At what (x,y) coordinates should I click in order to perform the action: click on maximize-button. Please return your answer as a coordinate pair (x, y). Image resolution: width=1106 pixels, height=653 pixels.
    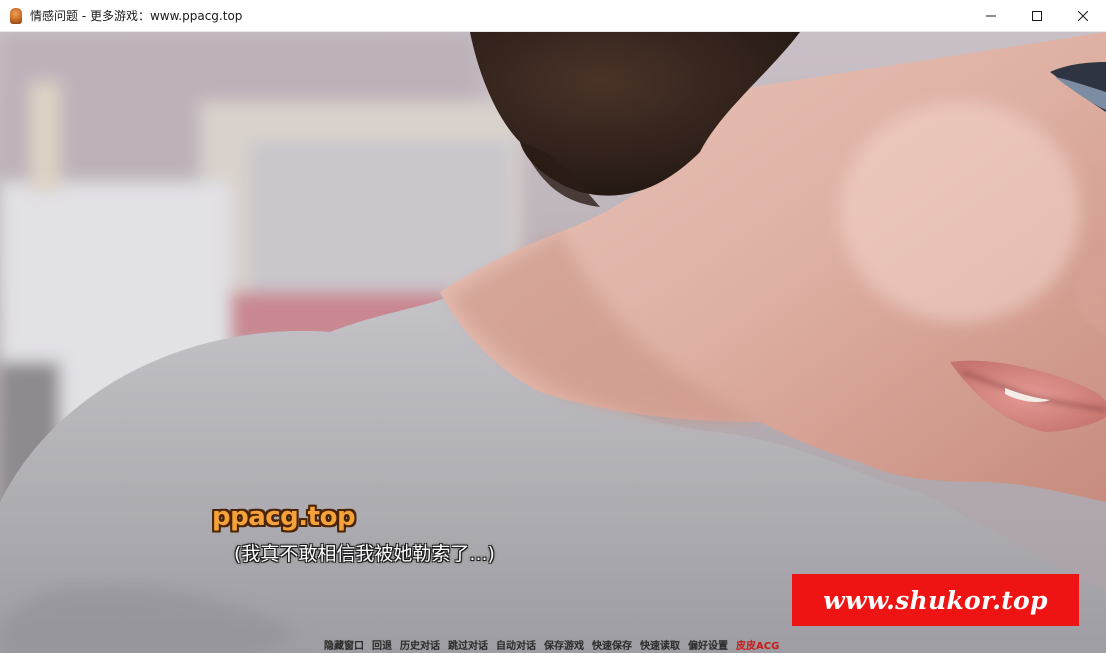
    Looking at the image, I should click on (1037, 15).